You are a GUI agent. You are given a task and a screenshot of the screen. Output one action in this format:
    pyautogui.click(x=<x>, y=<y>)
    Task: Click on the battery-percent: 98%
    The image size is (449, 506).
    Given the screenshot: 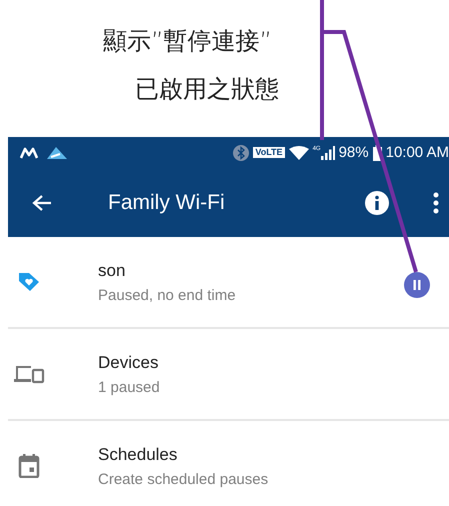 What is the action you would take?
    pyautogui.click(x=353, y=152)
    